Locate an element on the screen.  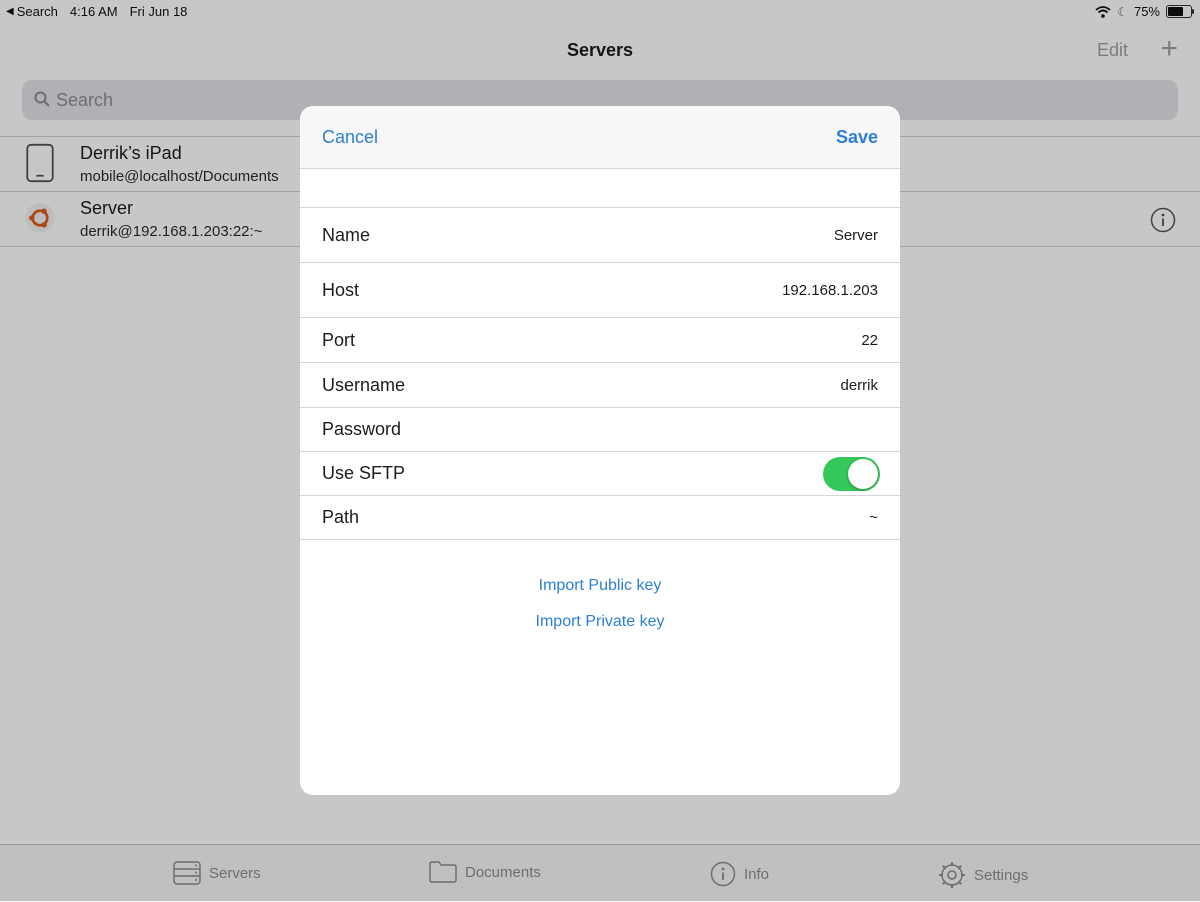
section-spacer is located at coordinates (600, 188).